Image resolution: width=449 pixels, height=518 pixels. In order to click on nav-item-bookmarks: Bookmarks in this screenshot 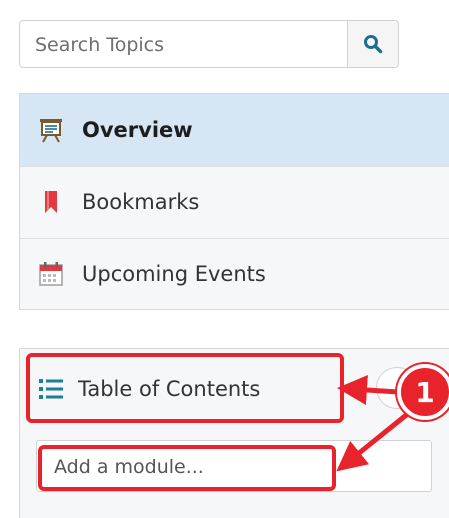, I will do `click(234, 202)`.